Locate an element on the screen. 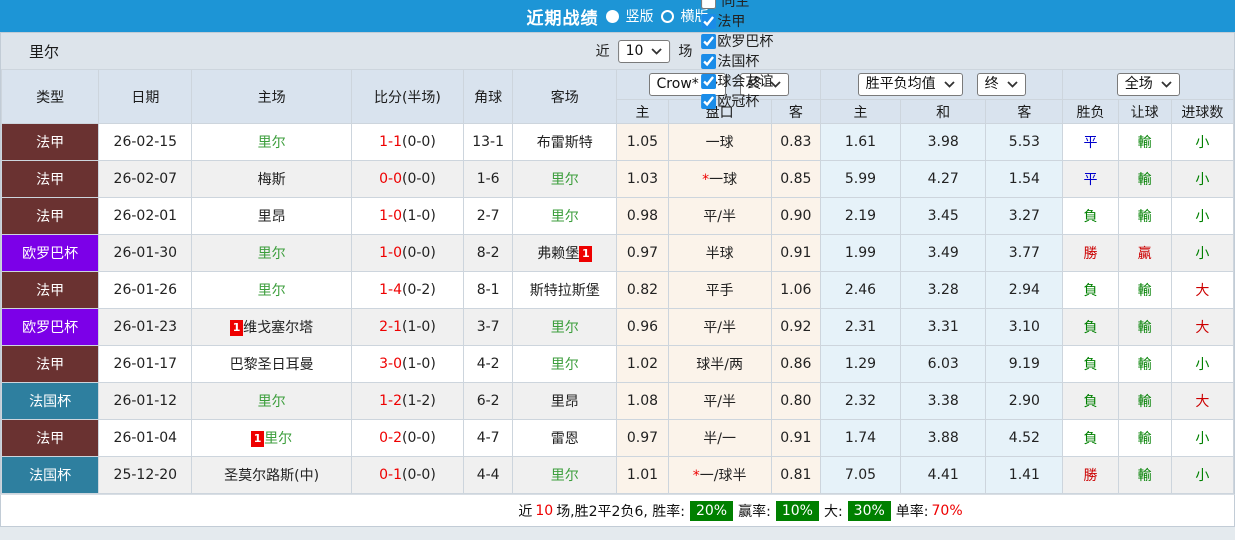  col-header-type: 类型 is located at coordinates (50, 96).